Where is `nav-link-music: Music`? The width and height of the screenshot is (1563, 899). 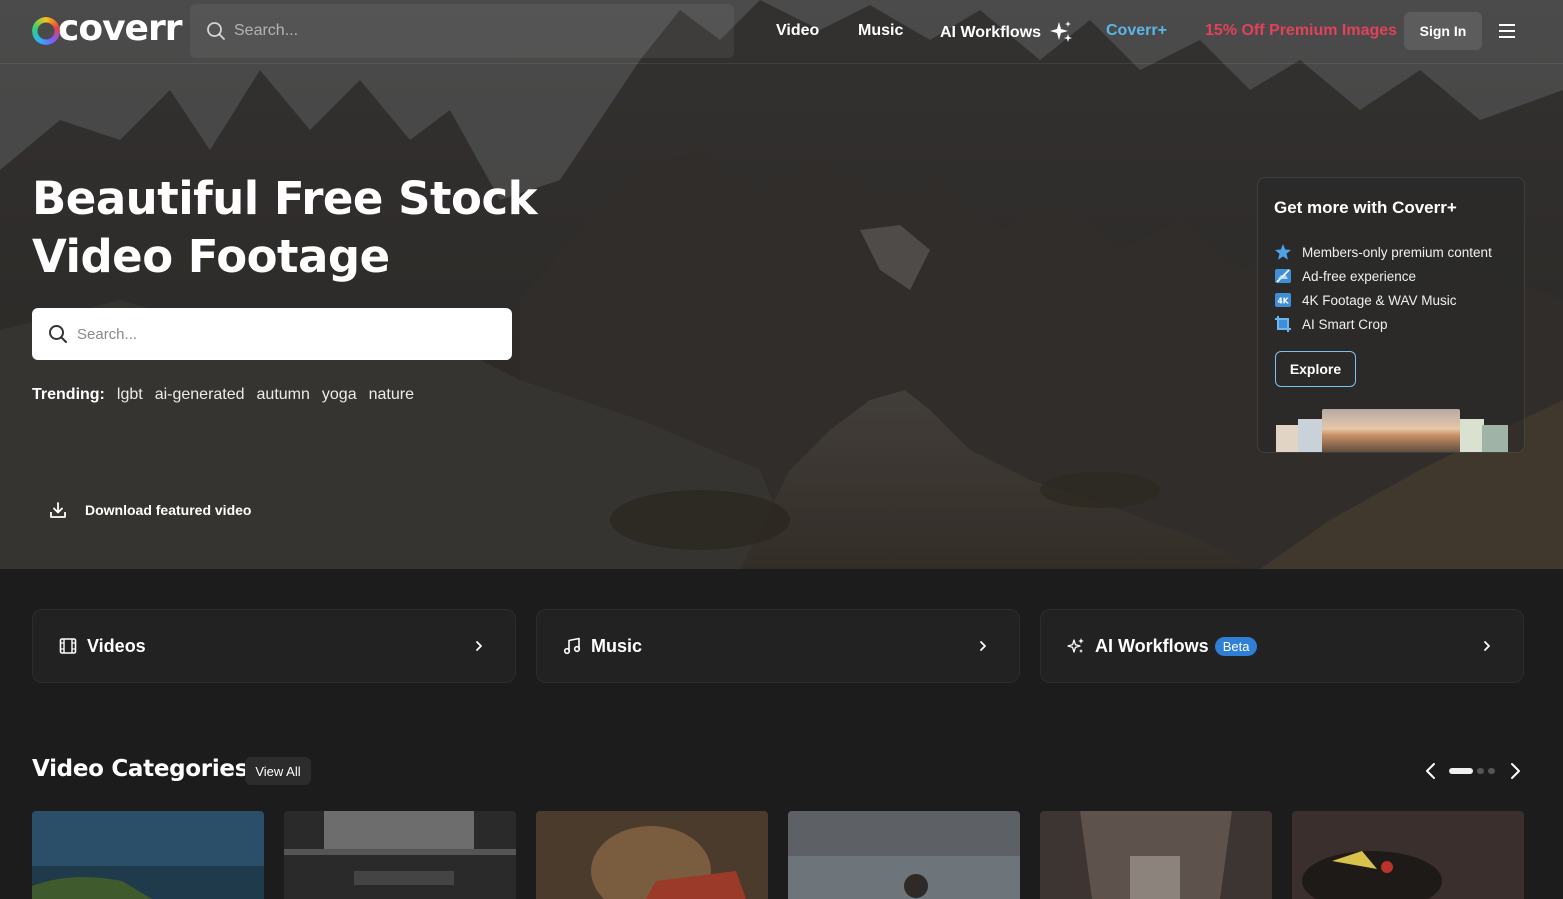 nav-link-music: Music is located at coordinates (880, 31).